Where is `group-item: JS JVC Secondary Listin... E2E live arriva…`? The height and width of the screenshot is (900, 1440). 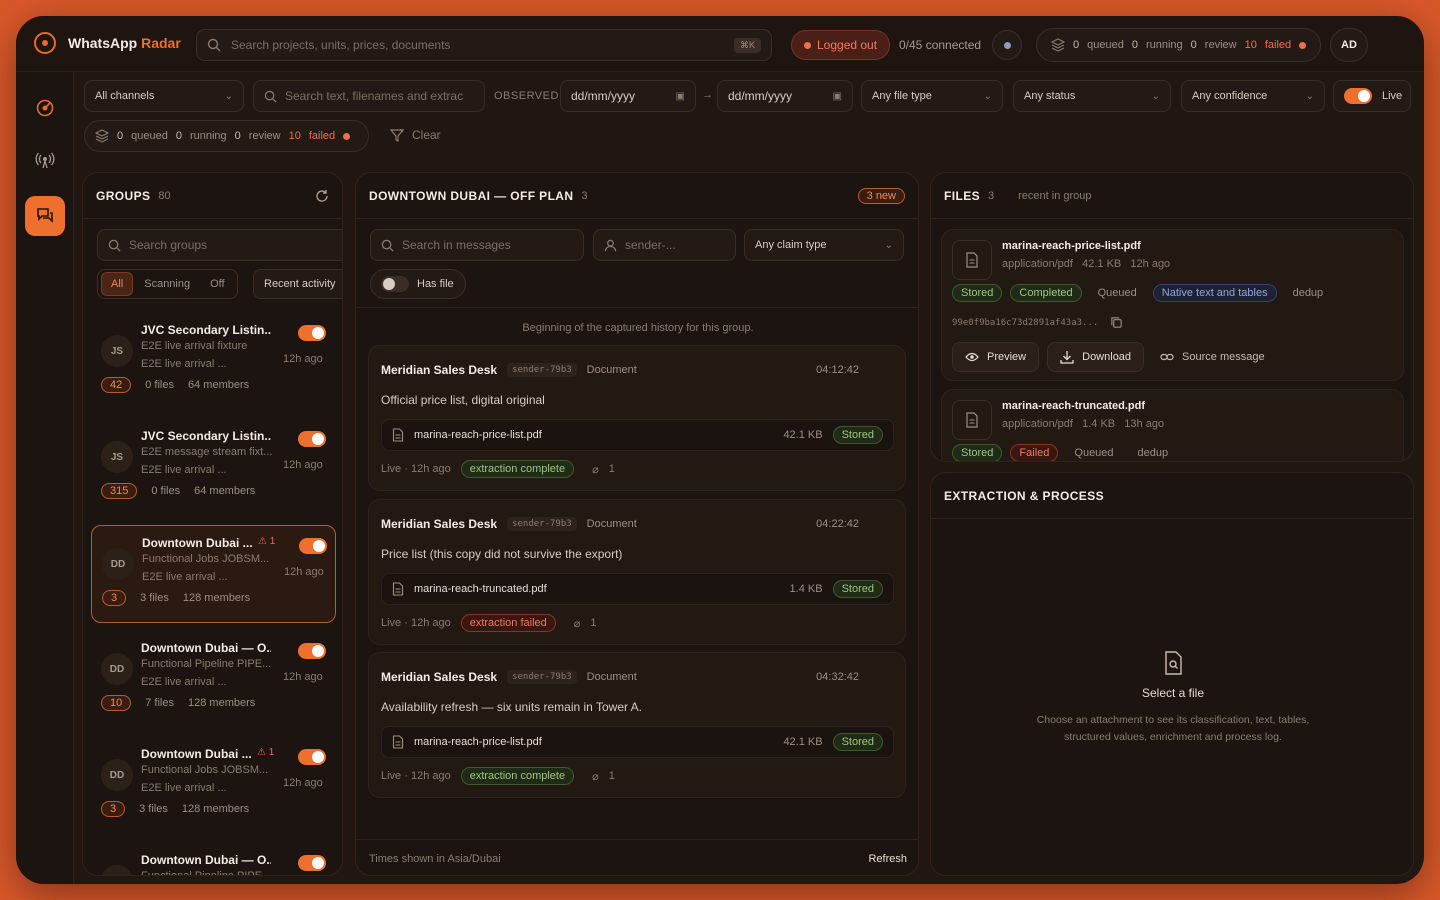
group-item: JS JVC Secondary Listin... E2E live arriva… is located at coordinates (213, 362).